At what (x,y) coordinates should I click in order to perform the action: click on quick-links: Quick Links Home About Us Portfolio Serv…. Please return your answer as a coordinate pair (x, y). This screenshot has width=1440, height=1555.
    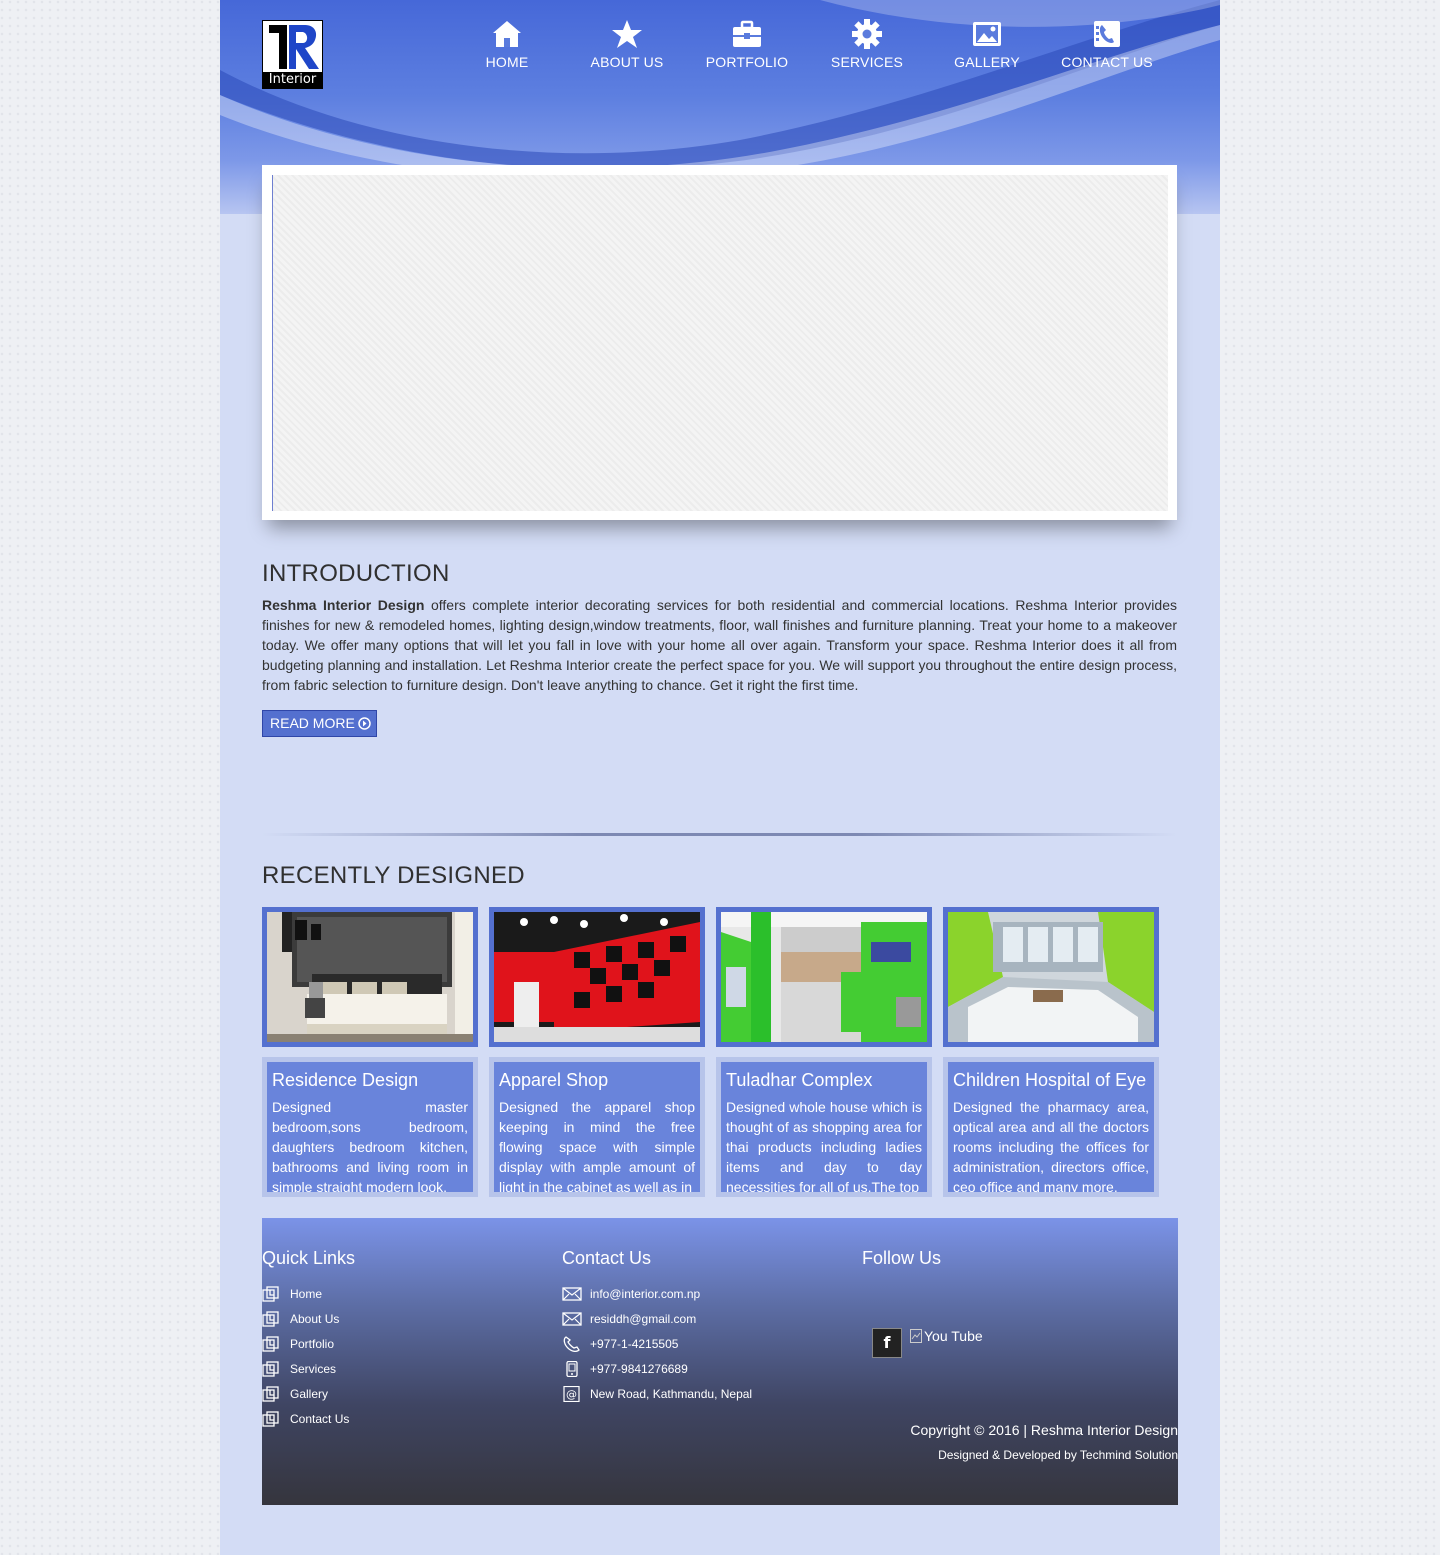
    Looking at the image, I should click on (308, 1339).